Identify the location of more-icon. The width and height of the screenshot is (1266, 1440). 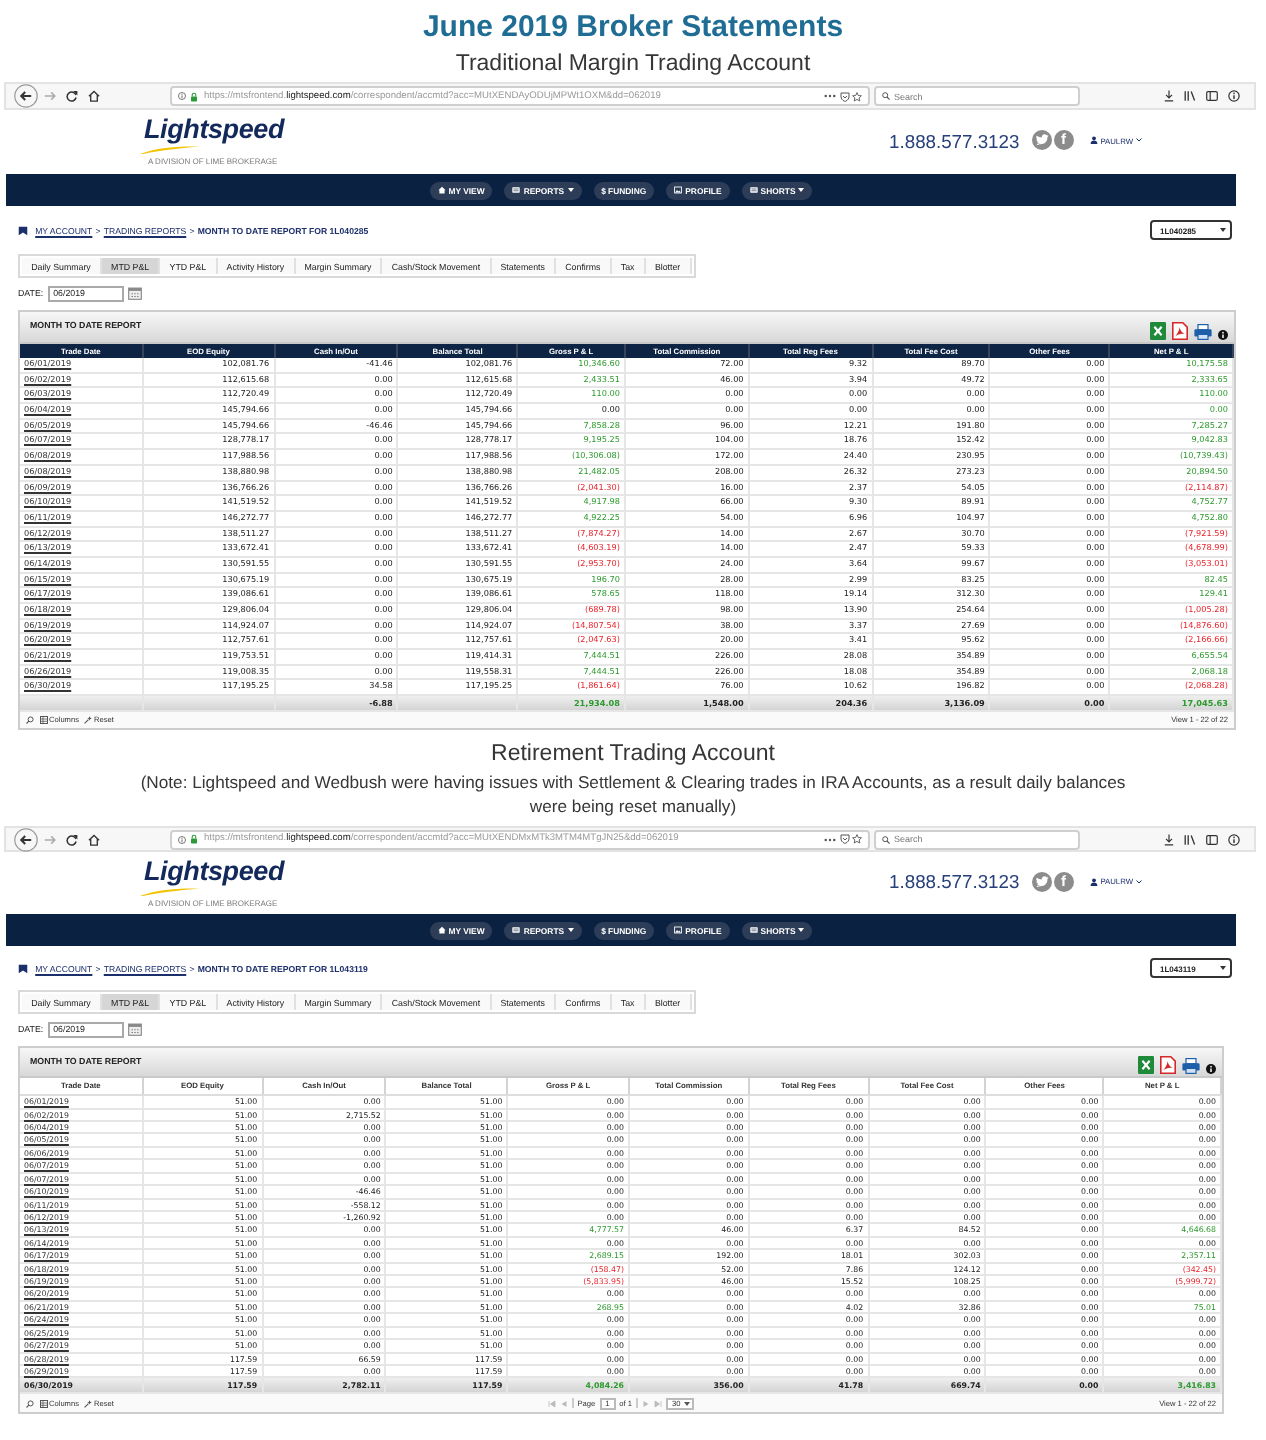
(830, 839).